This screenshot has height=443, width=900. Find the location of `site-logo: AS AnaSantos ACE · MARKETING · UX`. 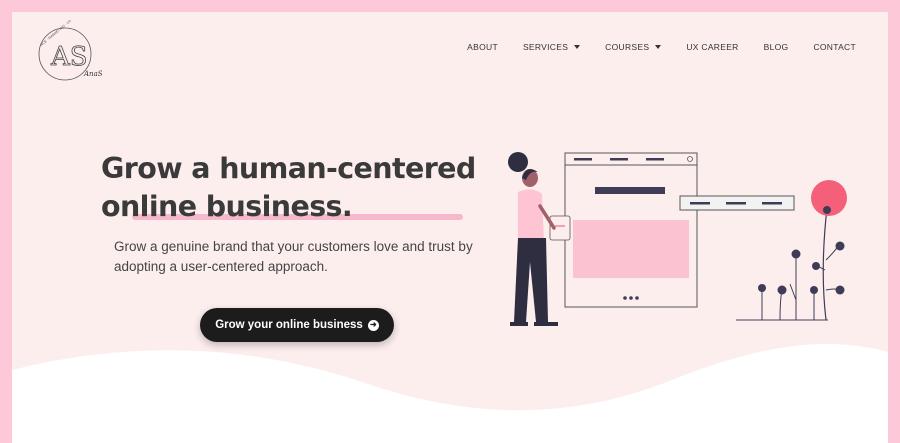

site-logo: AS AnaSantos ACE · MARKETING · UX is located at coordinates (67, 55).